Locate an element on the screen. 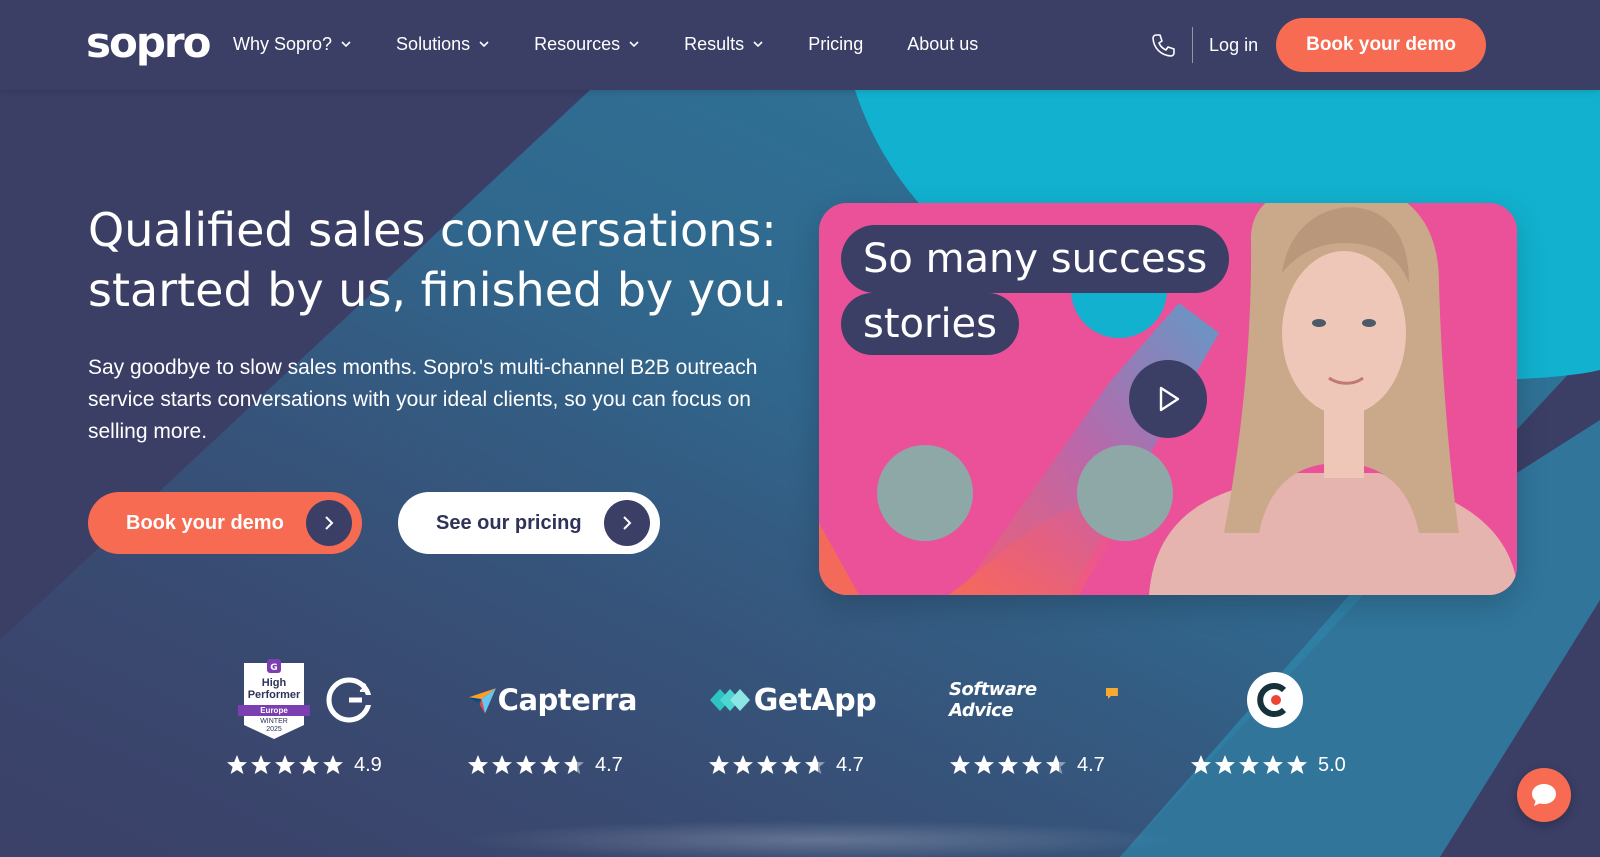  clutch-icon is located at coordinates (1275, 700).